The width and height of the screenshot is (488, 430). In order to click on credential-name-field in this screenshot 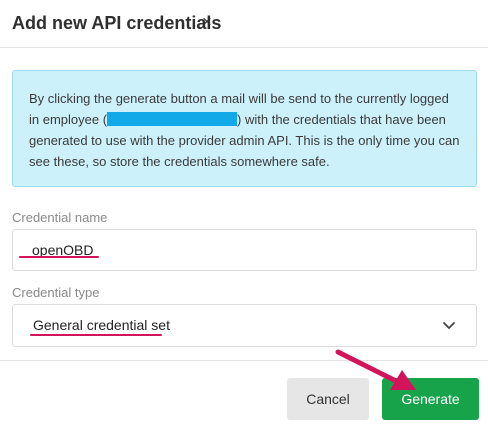, I will do `click(244, 250)`.